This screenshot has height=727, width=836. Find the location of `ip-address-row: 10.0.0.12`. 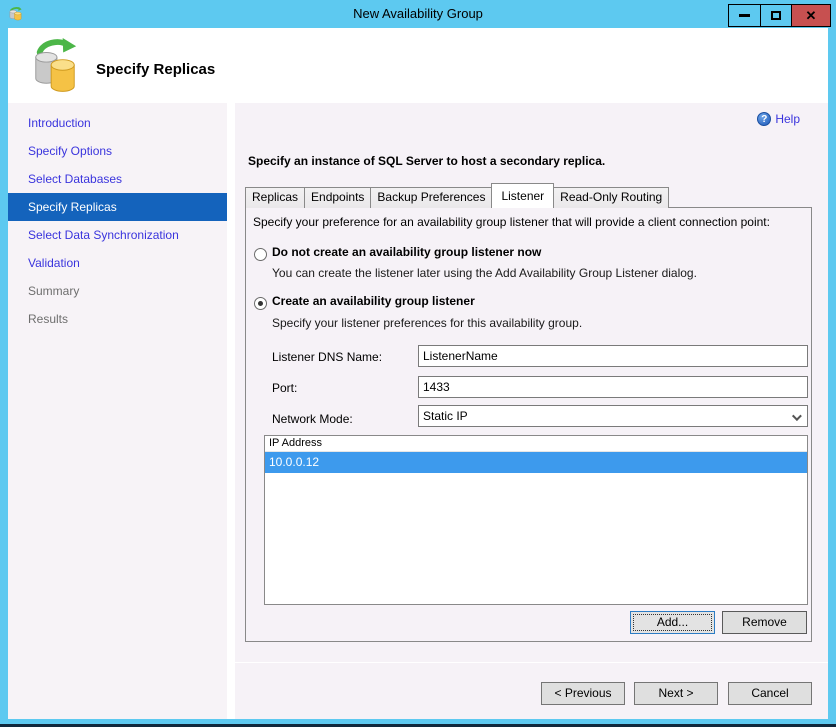

ip-address-row: 10.0.0.12 is located at coordinates (536, 462).